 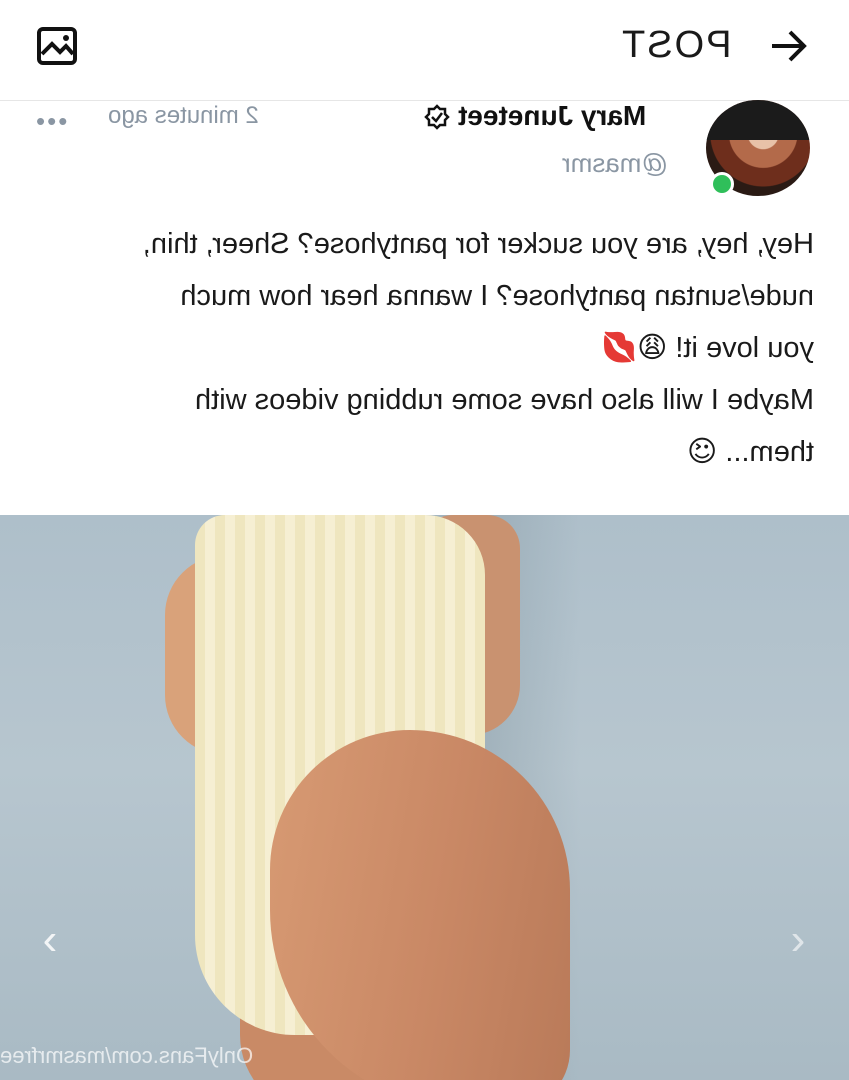 What do you see at coordinates (424, 50) in the screenshot?
I see `top-bar: POST` at bounding box center [424, 50].